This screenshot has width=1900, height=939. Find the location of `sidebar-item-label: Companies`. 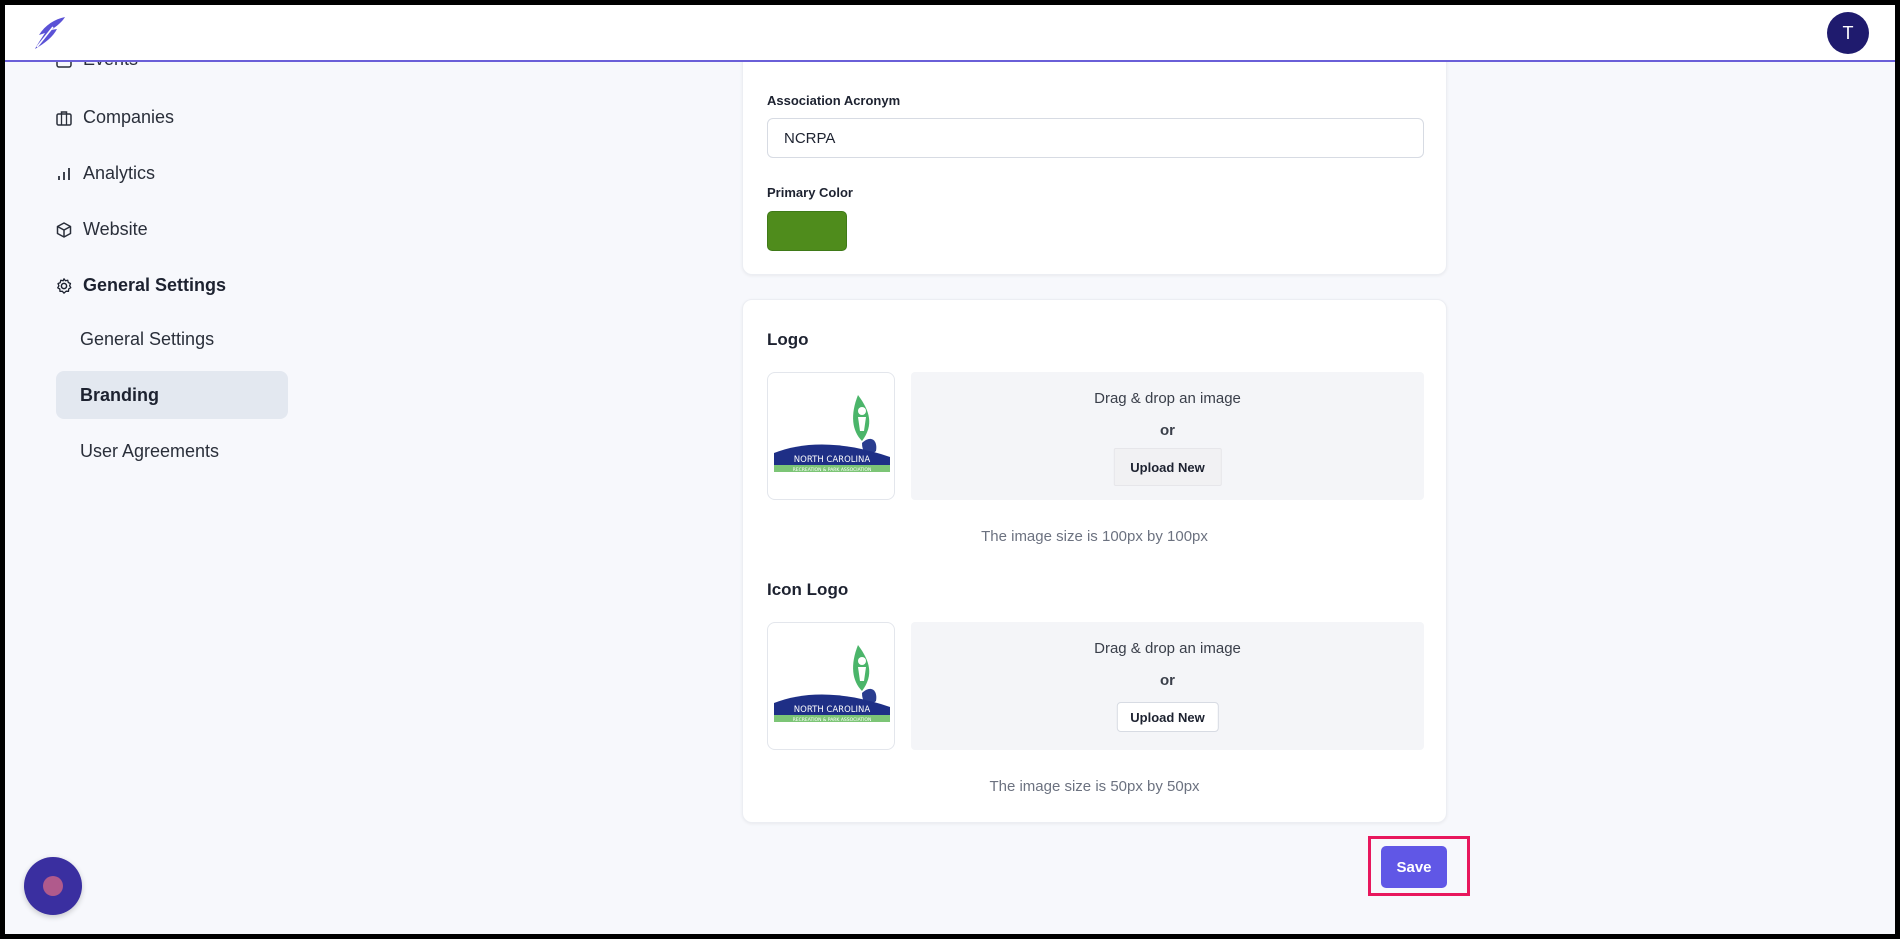

sidebar-item-label: Companies is located at coordinates (129, 117).